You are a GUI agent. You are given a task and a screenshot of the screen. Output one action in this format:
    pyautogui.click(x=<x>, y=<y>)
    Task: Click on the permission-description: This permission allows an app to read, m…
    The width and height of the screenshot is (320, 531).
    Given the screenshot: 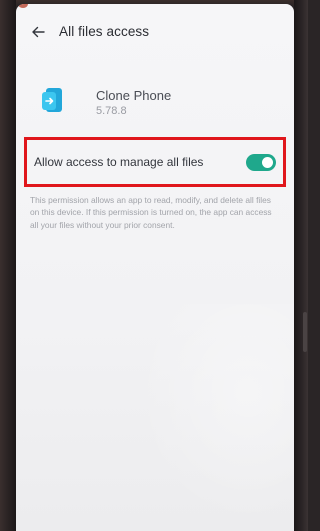 What is the action you would take?
    pyautogui.click(x=151, y=212)
    